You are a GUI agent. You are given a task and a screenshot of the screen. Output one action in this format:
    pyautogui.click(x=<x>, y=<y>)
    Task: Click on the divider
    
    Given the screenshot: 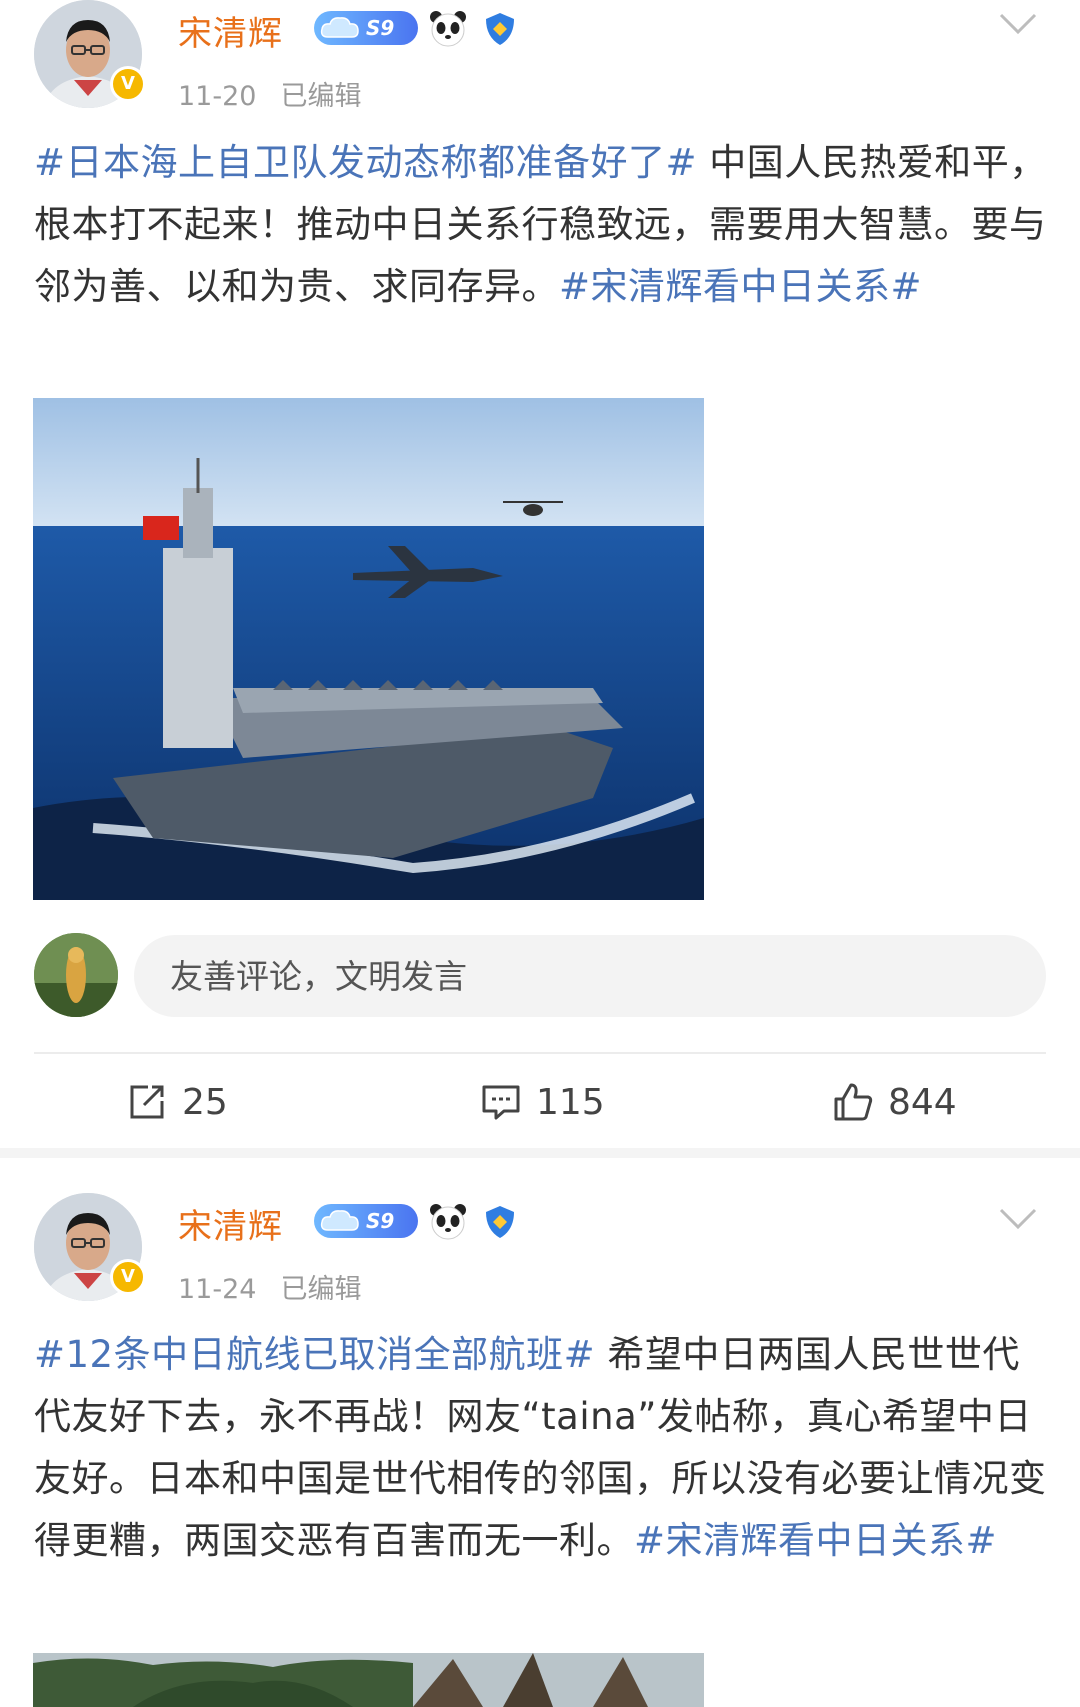 What is the action you would take?
    pyautogui.click(x=540, y=1053)
    